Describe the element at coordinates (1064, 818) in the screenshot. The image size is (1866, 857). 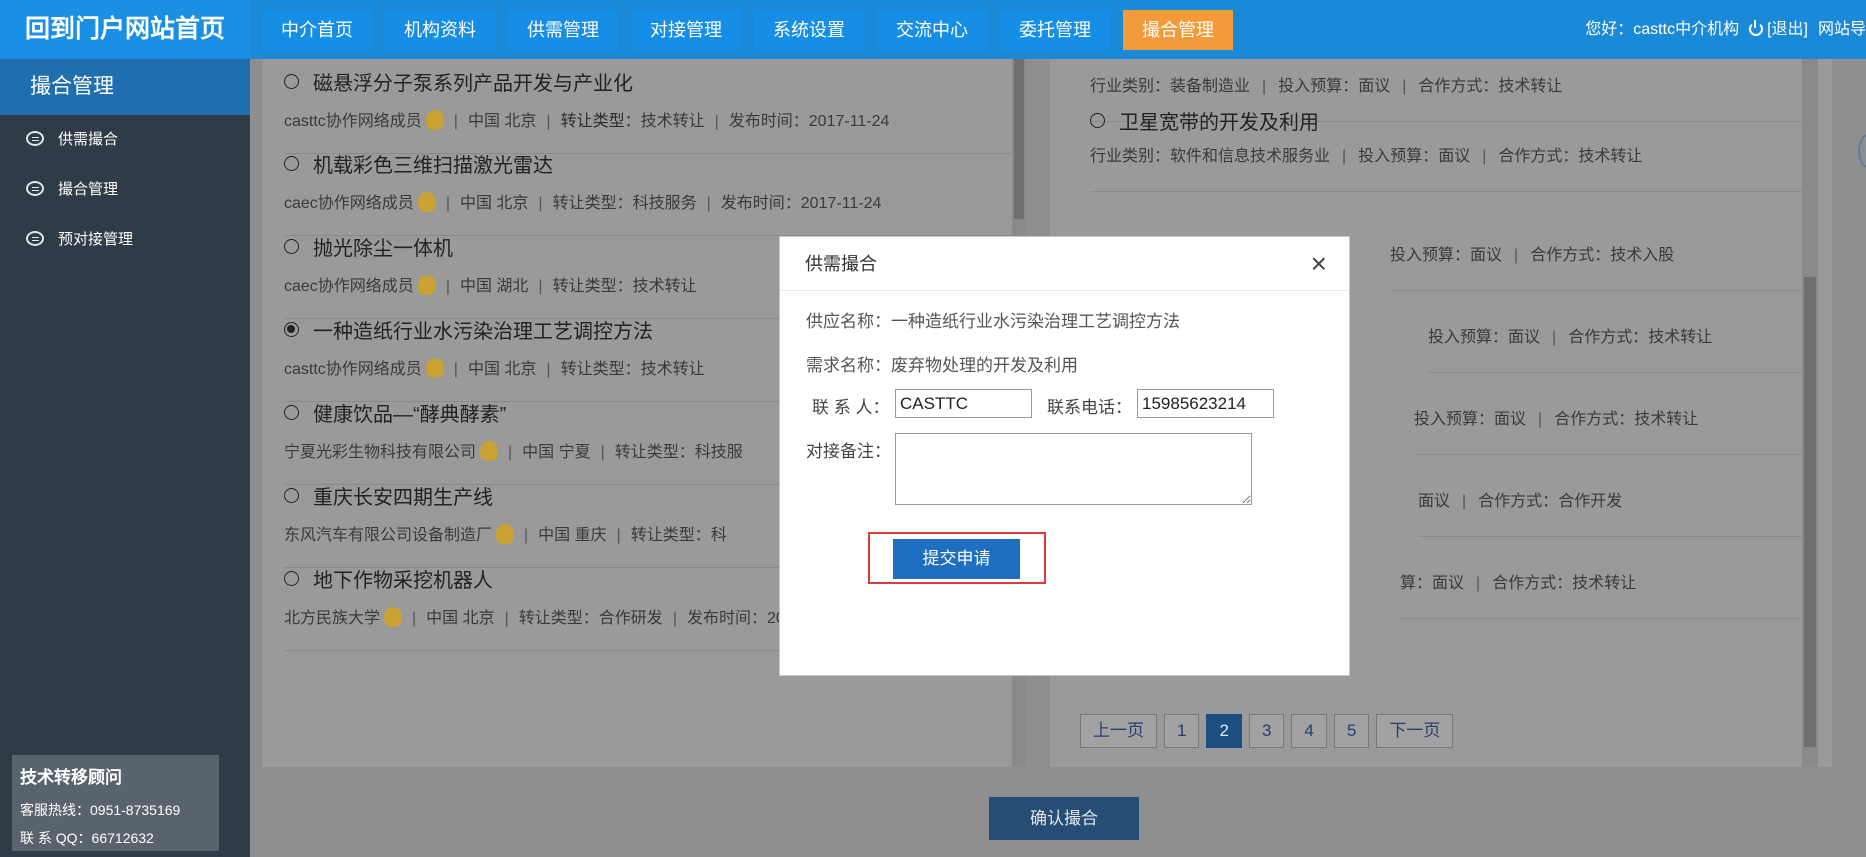
I see `confirm-match-button: 确认撮合` at that location.